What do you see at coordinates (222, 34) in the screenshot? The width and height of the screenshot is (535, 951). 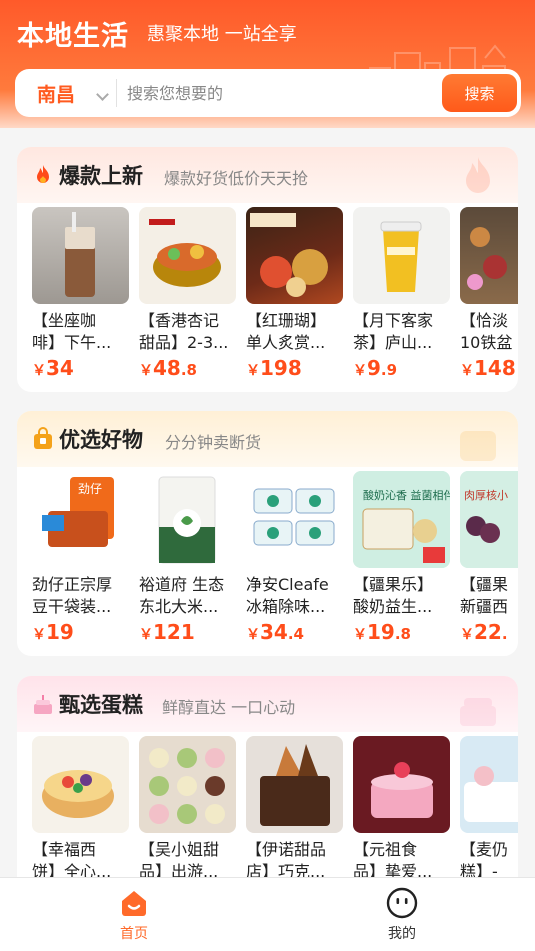 I see `app-slogan: 惠聚本地 一站全享` at bounding box center [222, 34].